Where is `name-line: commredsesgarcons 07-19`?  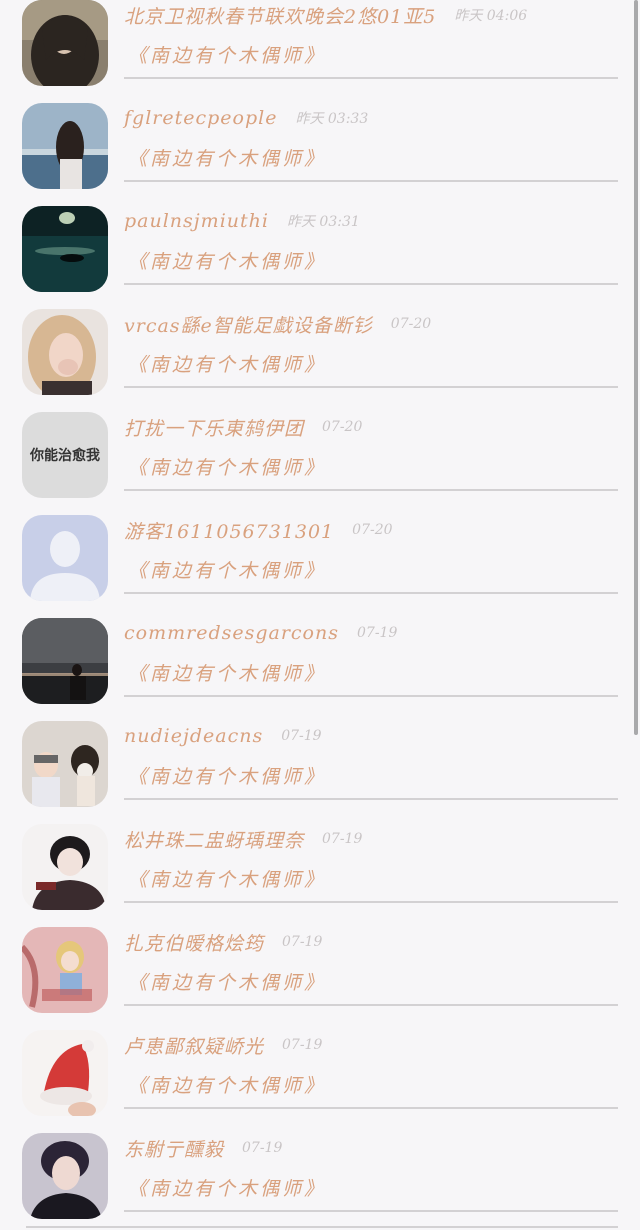
name-line: commredsesgarcons 07-19 is located at coordinates (260, 633).